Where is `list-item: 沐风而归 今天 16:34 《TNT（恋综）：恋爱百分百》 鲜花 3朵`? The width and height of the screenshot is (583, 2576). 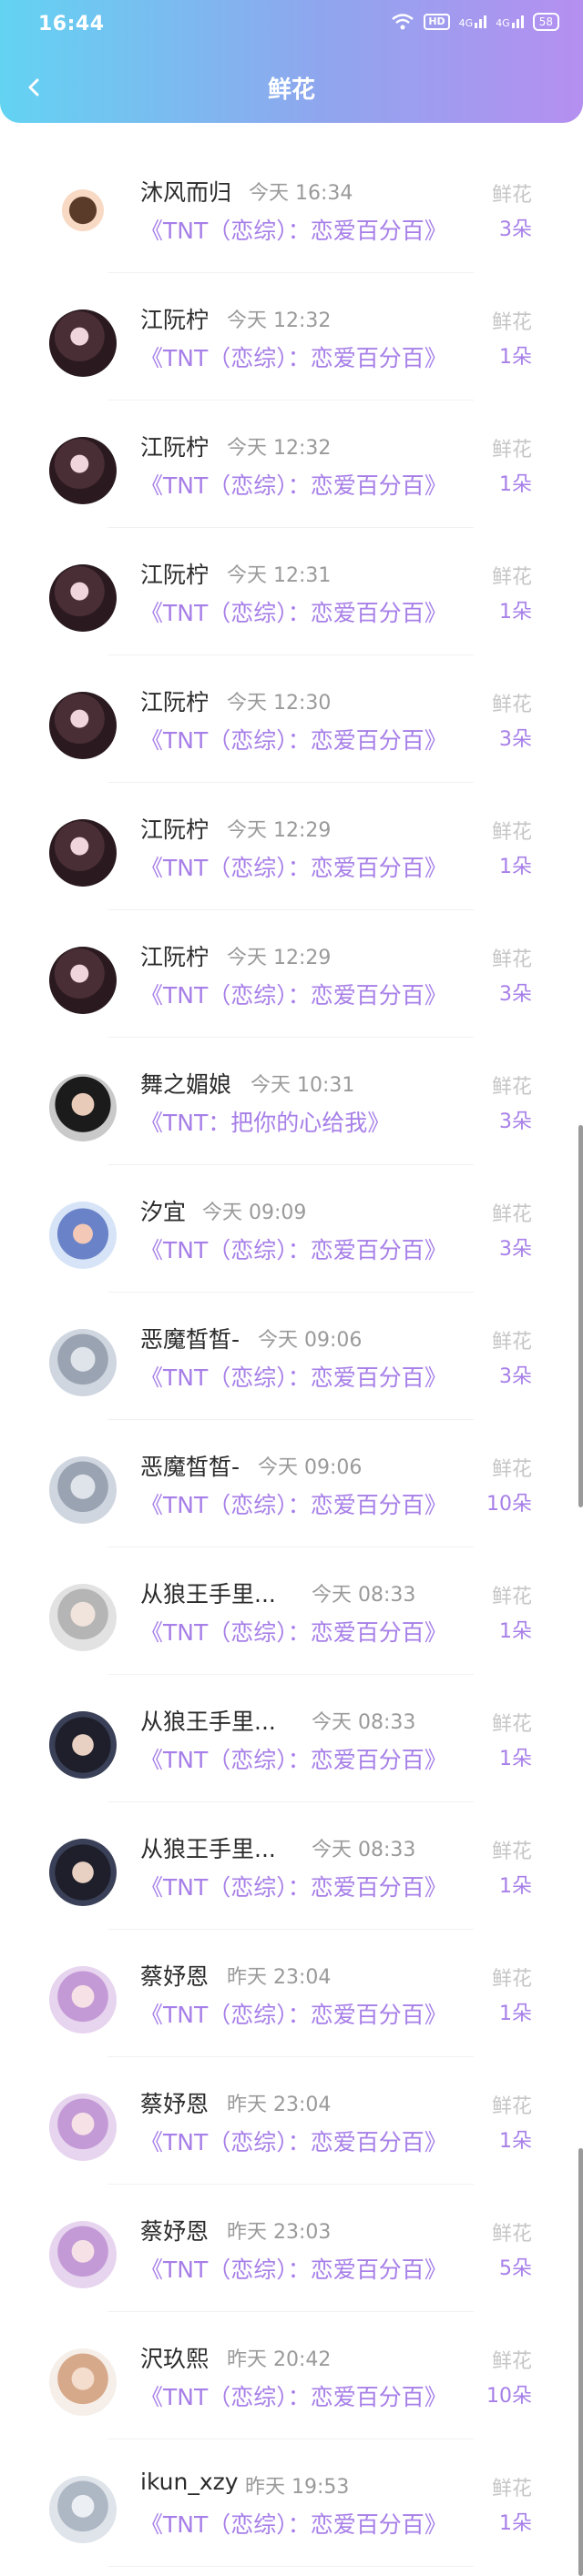 list-item: 沐风而归 今天 16:34 《TNT（恋综）：恋爱百分百》 鲜花 3朵 is located at coordinates (291, 209).